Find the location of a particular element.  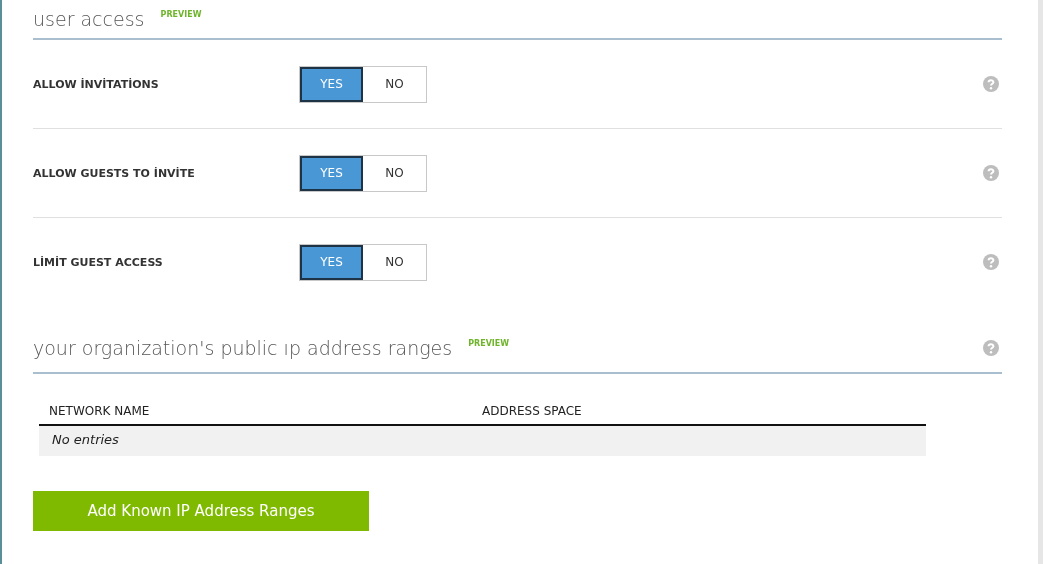

setting-label: ALLOW İNVİTATİONS is located at coordinates (96, 84).